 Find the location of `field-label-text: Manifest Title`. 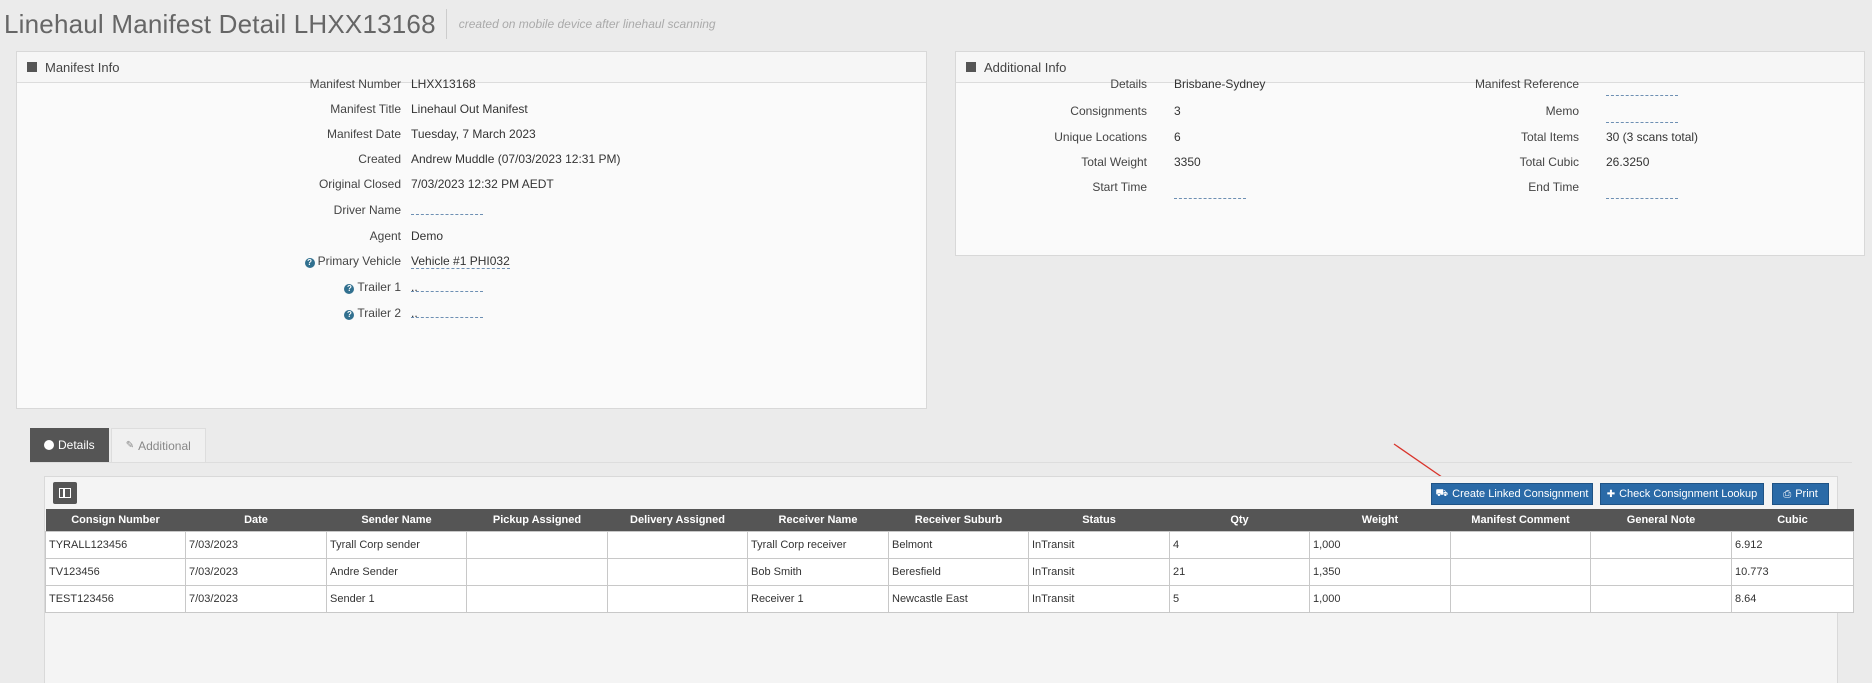

field-label-text: Manifest Title is located at coordinates (365, 109).